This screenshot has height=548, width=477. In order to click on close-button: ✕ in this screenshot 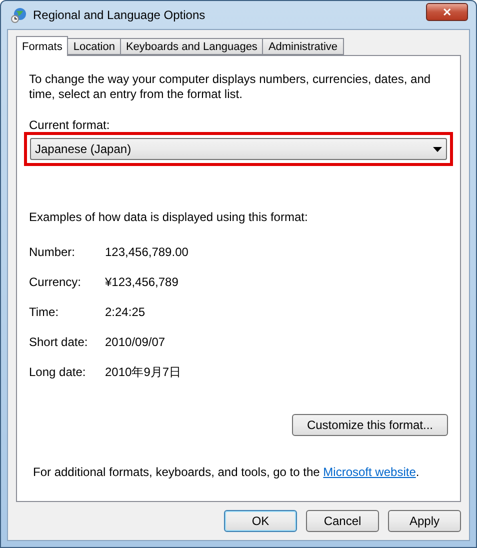, I will do `click(447, 12)`.